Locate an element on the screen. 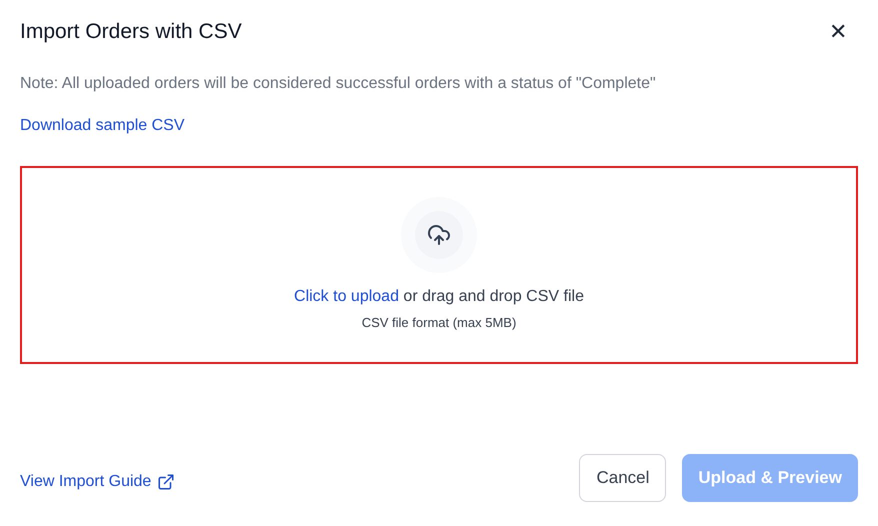 The height and width of the screenshot is (526, 878). cancel-button: Cancel is located at coordinates (622, 478).